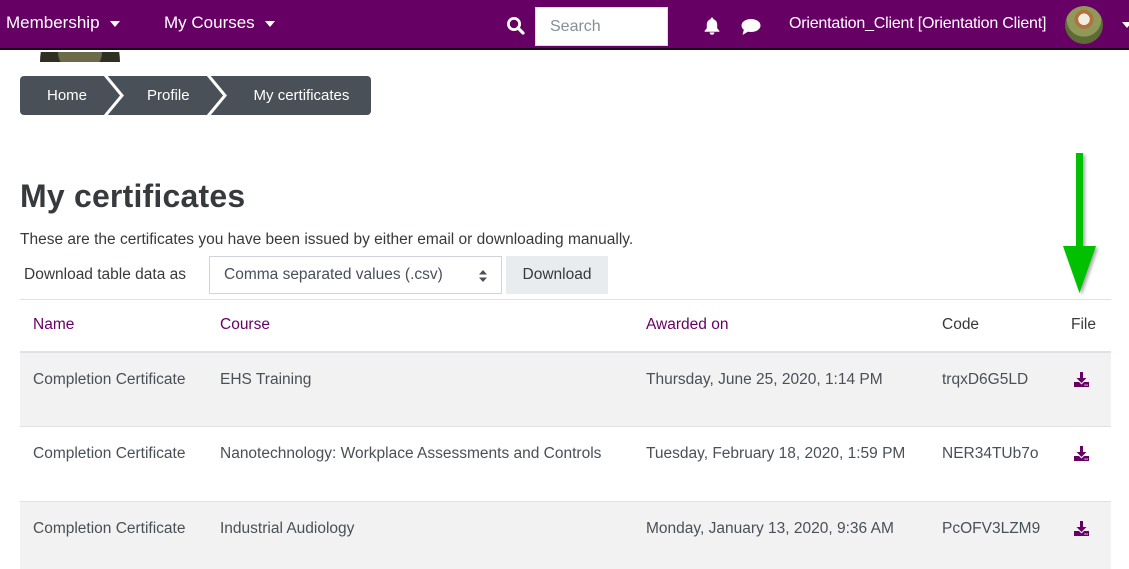  I want to click on nav-menu-membership: Membership, so click(63, 23).